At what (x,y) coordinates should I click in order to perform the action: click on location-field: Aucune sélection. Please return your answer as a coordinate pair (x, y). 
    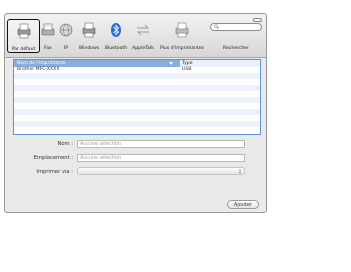
    Looking at the image, I should click on (161, 158).